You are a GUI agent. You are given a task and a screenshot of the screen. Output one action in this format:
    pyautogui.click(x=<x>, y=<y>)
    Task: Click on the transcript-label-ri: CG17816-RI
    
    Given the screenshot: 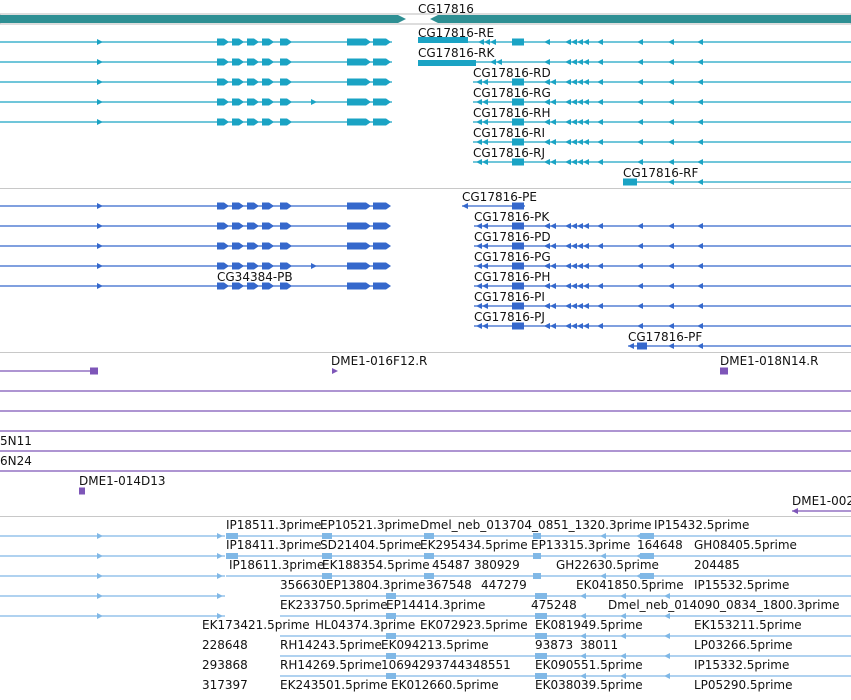 What is the action you would take?
    pyautogui.click(x=509, y=133)
    